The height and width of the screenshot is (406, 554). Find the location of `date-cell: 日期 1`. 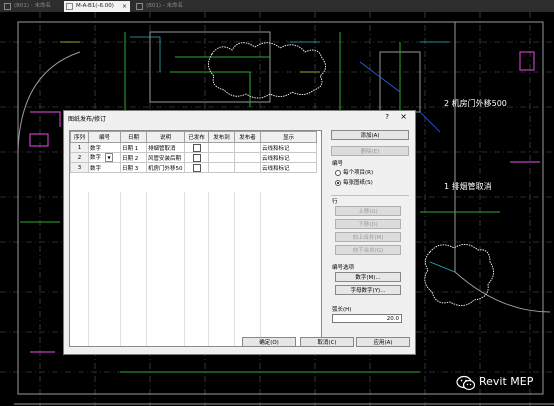

date-cell: 日期 1 is located at coordinates (133, 147).